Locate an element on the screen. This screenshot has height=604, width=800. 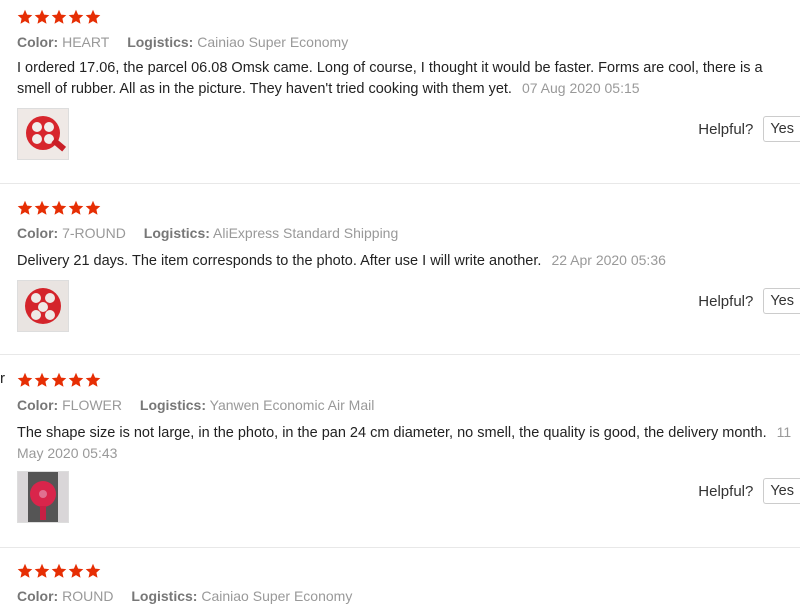
heart-mold-photo is located at coordinates (43, 134).